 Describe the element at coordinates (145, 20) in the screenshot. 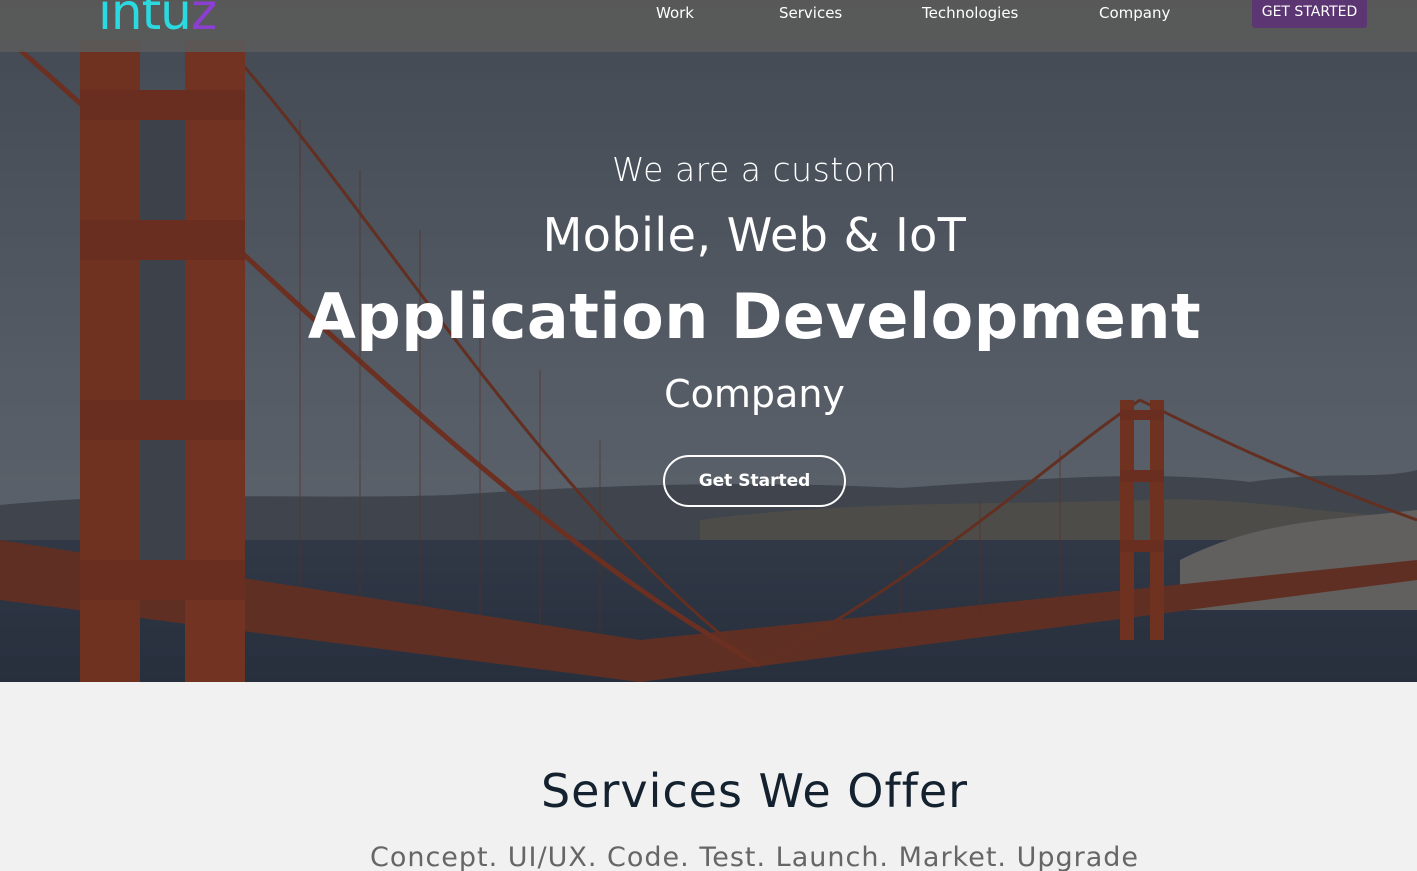

I see `logo-text: intu` at that location.